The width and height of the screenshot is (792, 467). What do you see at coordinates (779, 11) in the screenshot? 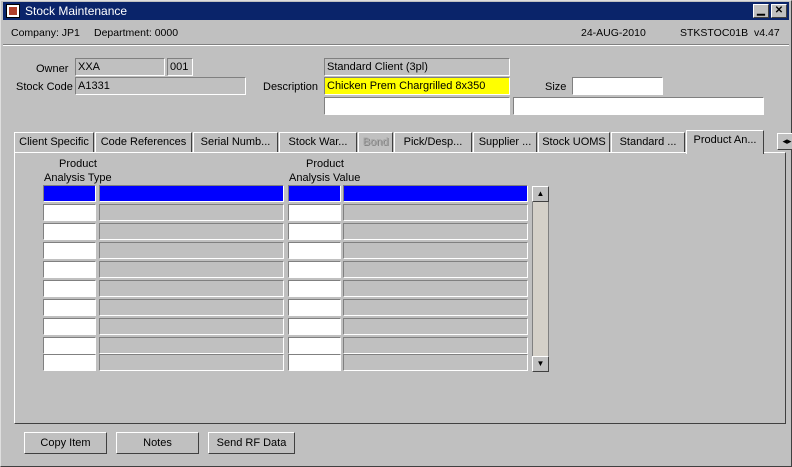
I see `close-icon: ✕` at bounding box center [779, 11].